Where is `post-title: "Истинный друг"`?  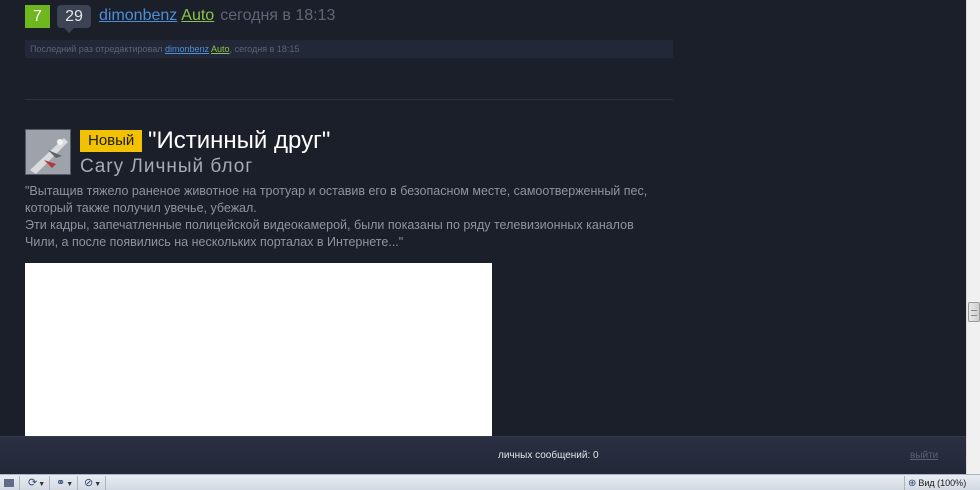
post-title: "Истинный друг" is located at coordinates (239, 141).